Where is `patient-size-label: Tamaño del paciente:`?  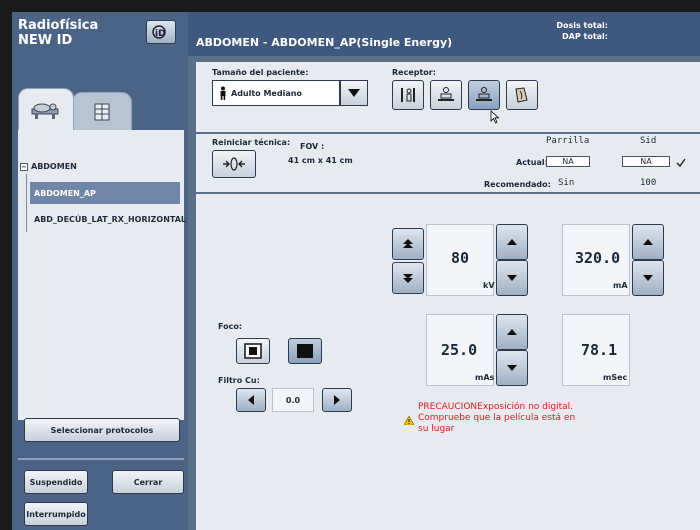
patient-size-label: Tamaño del paciente: is located at coordinates (260, 72).